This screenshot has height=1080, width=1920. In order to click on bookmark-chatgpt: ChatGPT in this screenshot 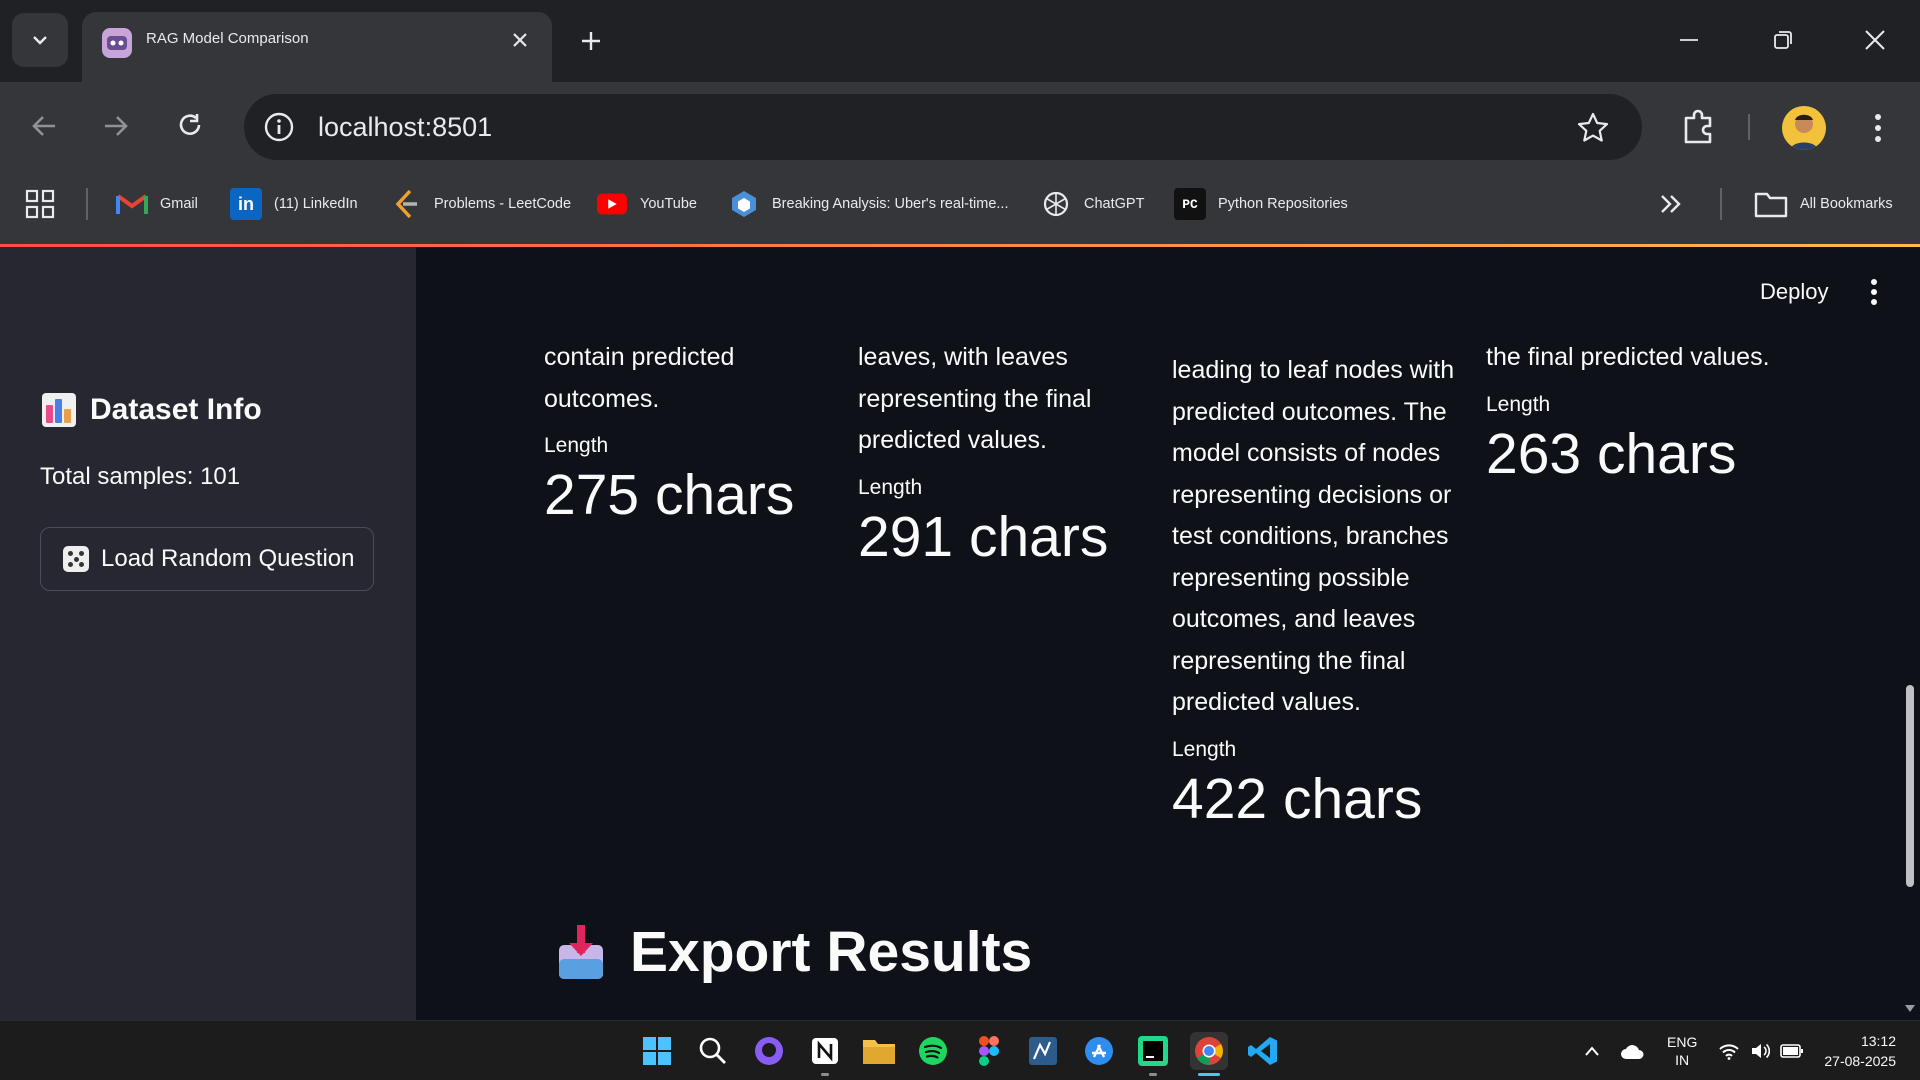, I will do `click(1092, 204)`.